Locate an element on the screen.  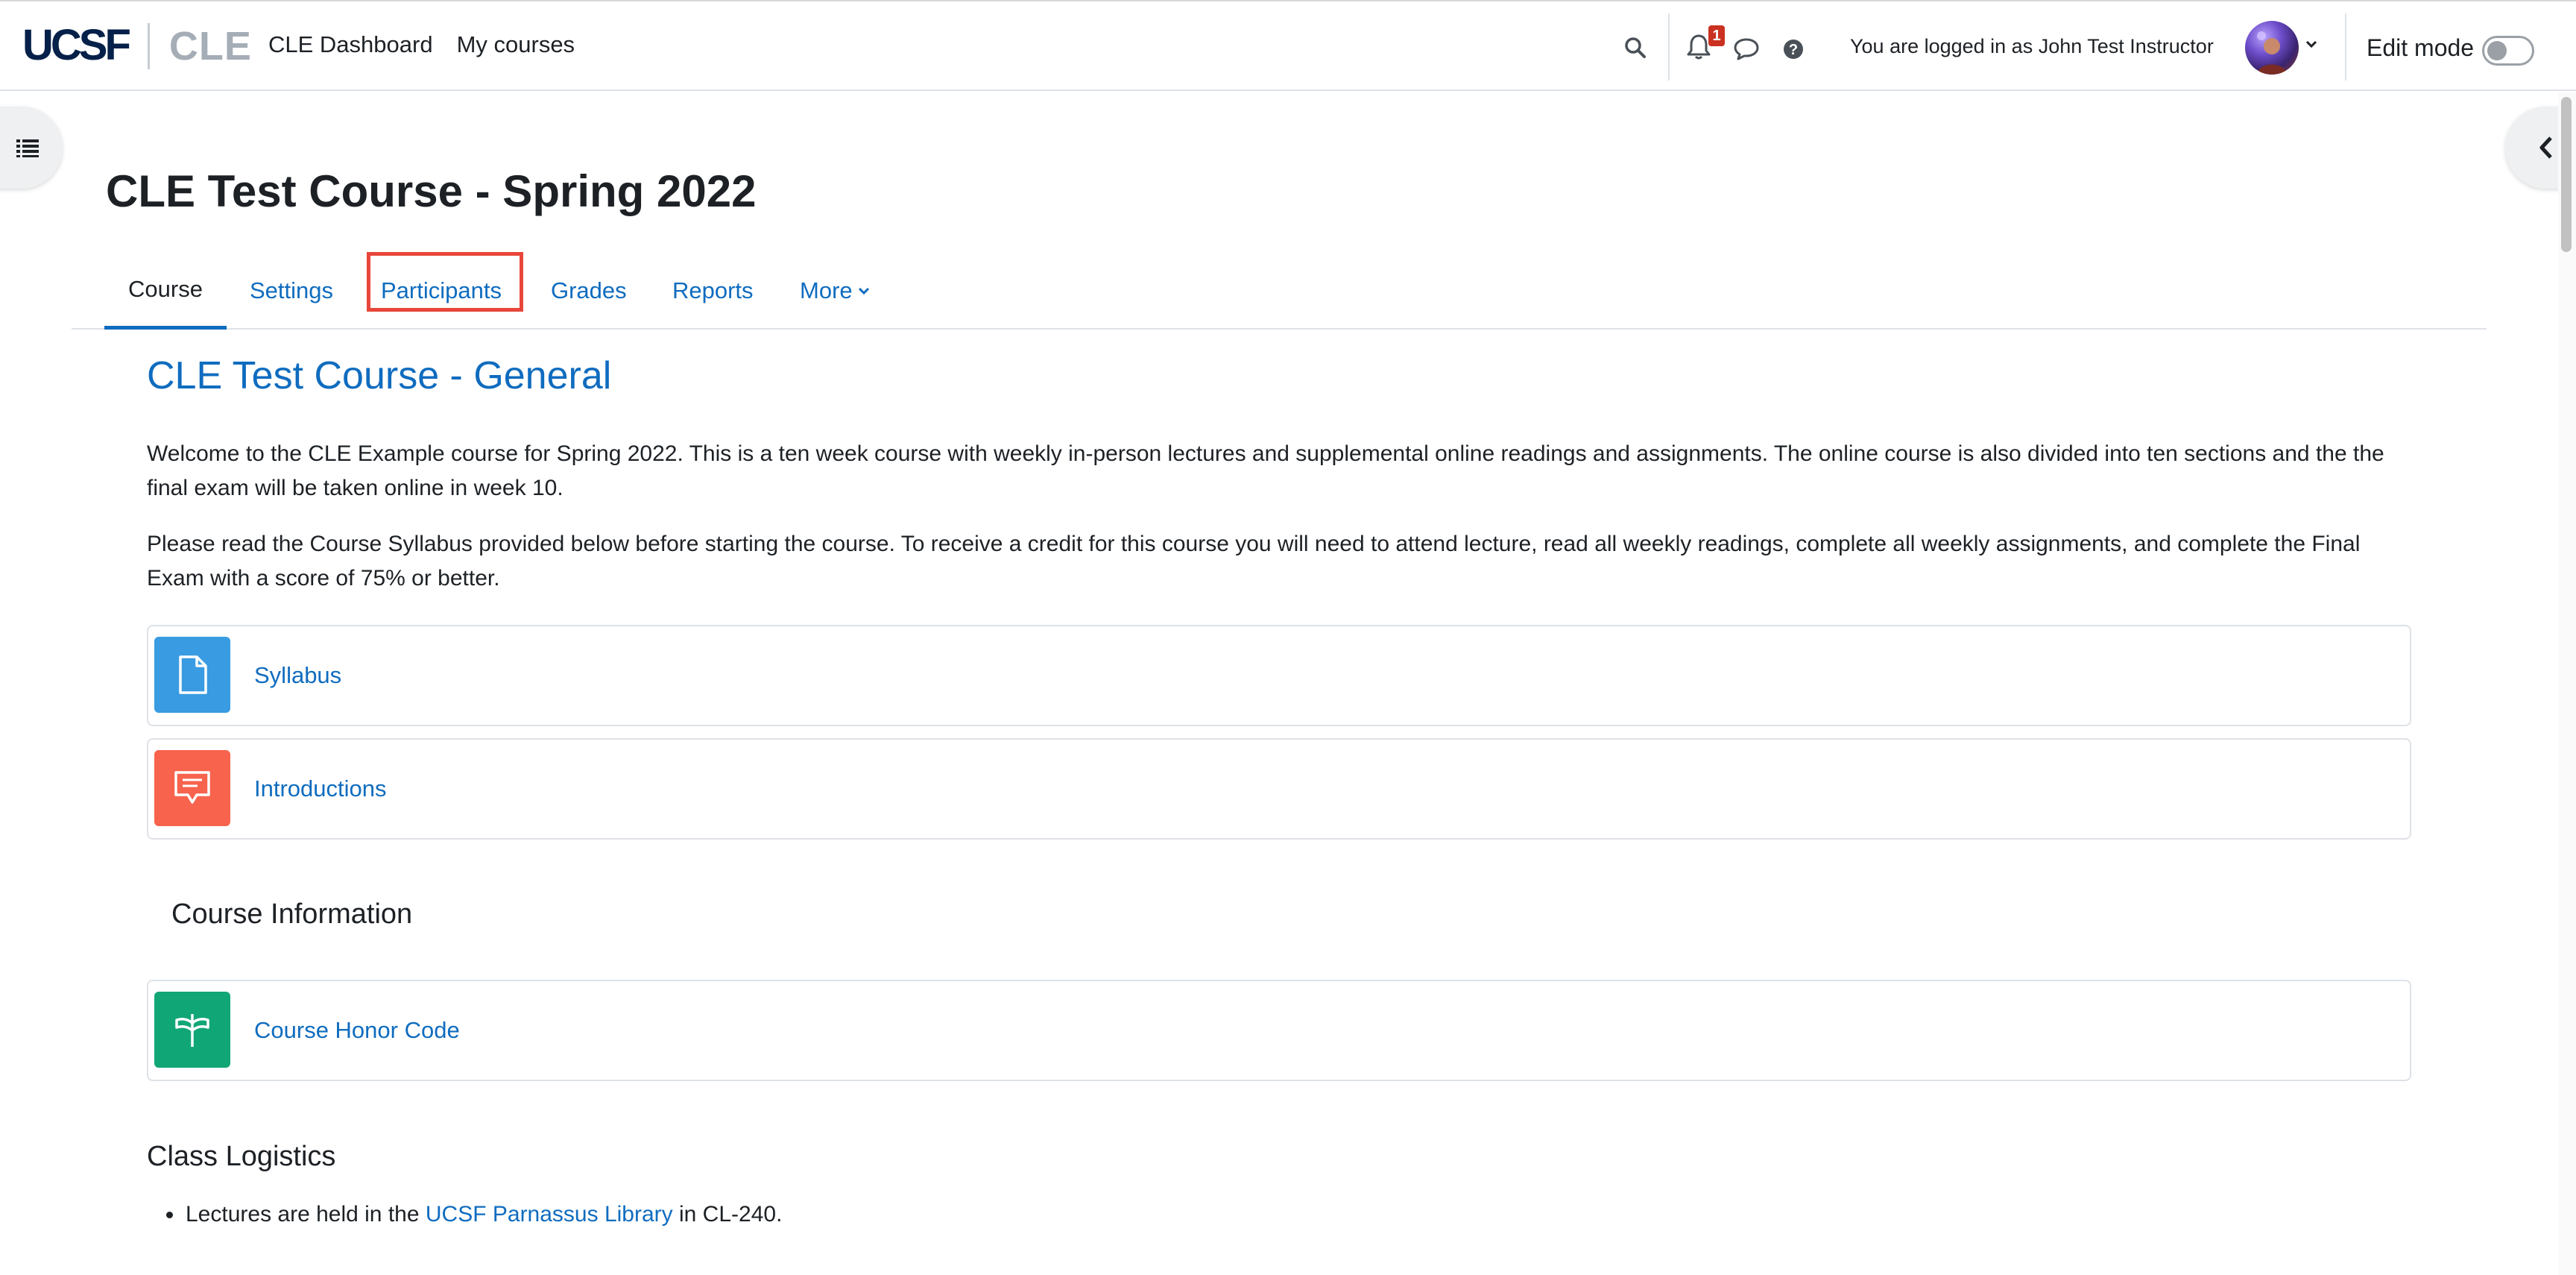
site-logo: UCSF CLE is located at coordinates (137, 45).